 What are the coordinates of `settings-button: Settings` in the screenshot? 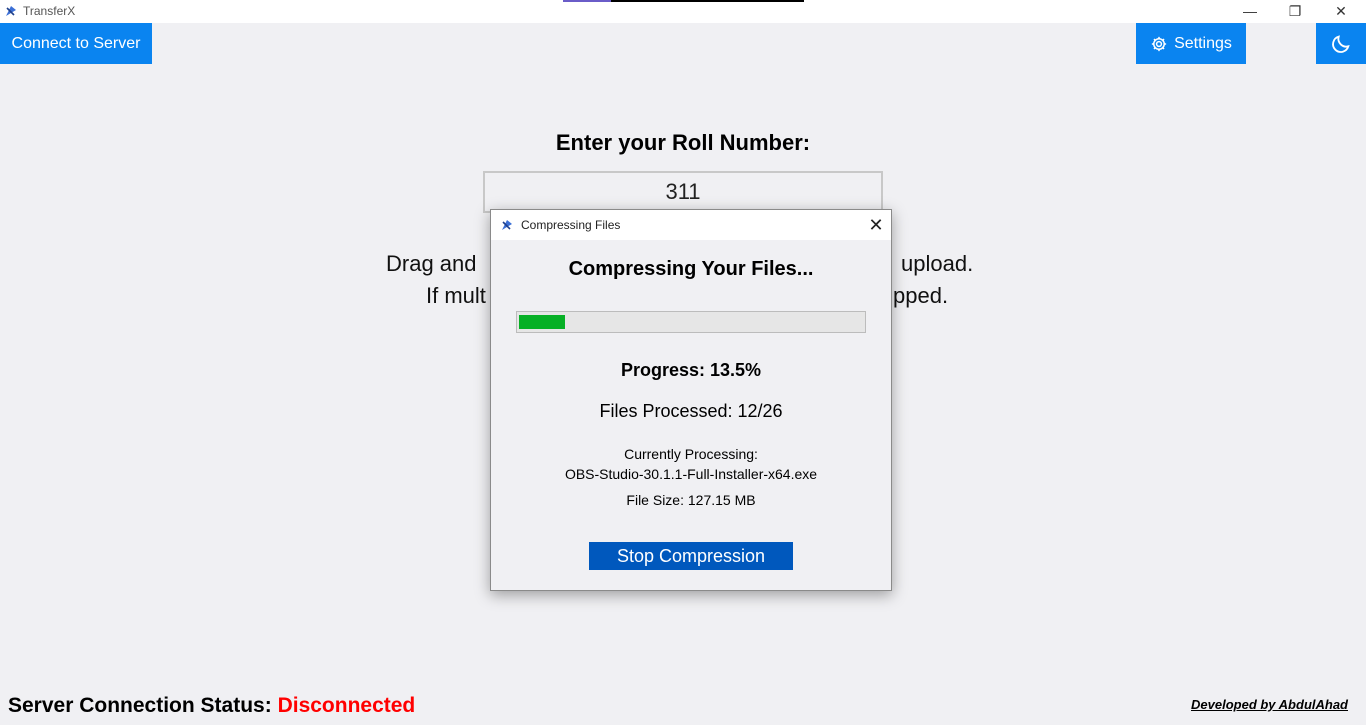 It's located at (1191, 43).